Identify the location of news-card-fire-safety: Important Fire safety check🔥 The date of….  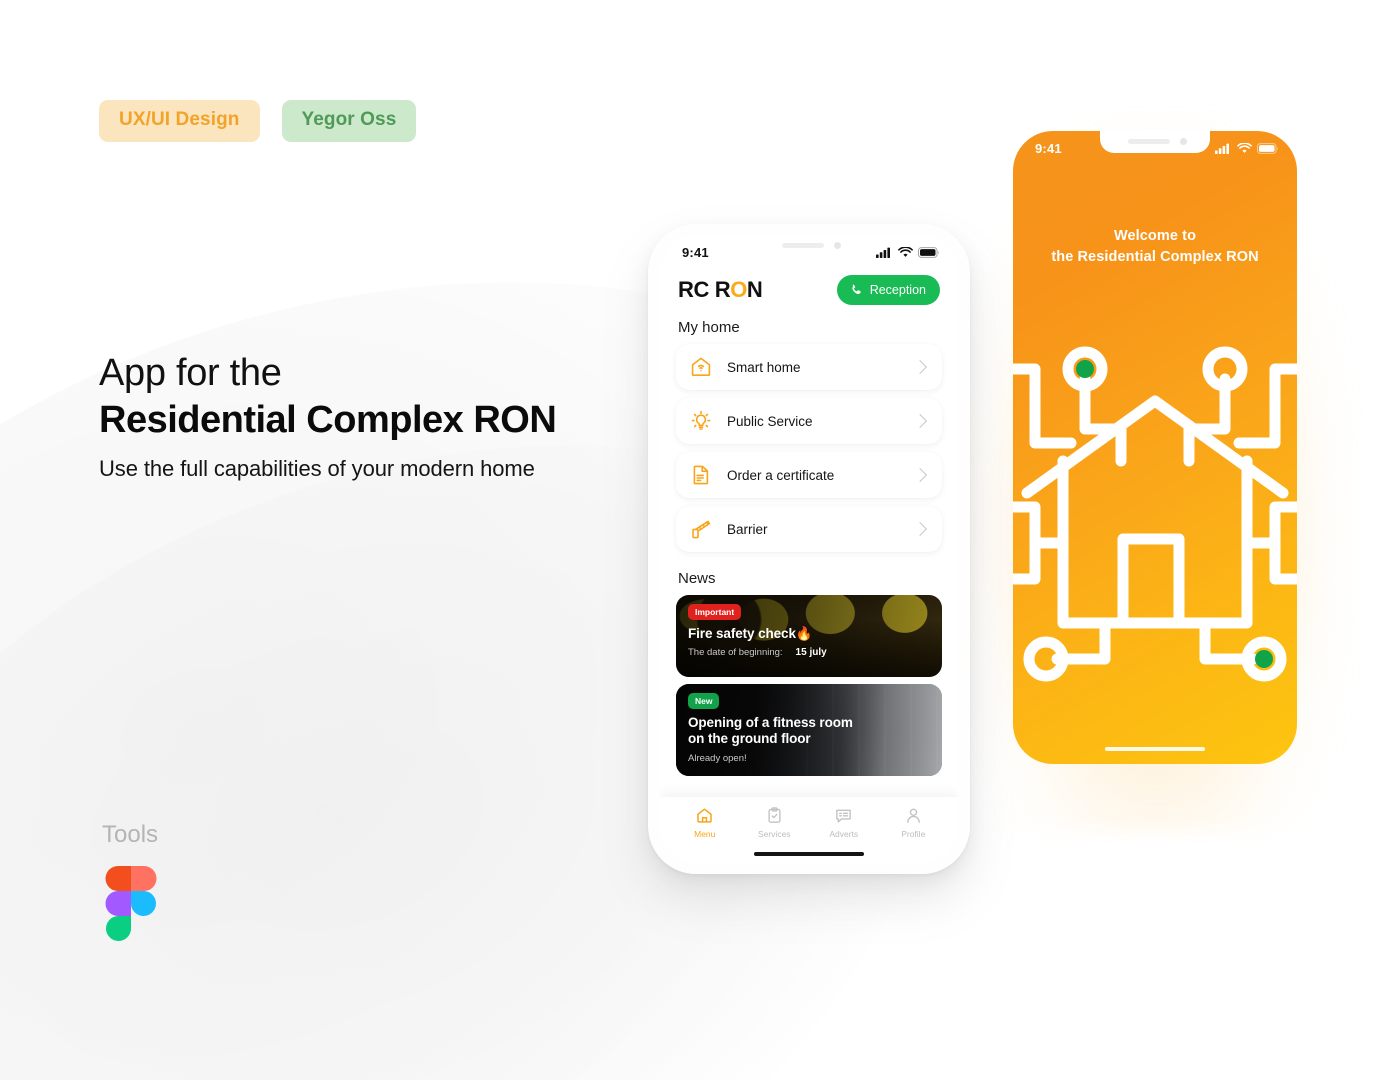
(809, 636).